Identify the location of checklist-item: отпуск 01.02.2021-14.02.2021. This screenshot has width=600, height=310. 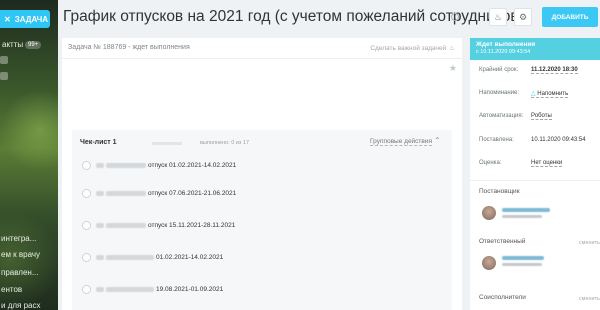
(159, 165).